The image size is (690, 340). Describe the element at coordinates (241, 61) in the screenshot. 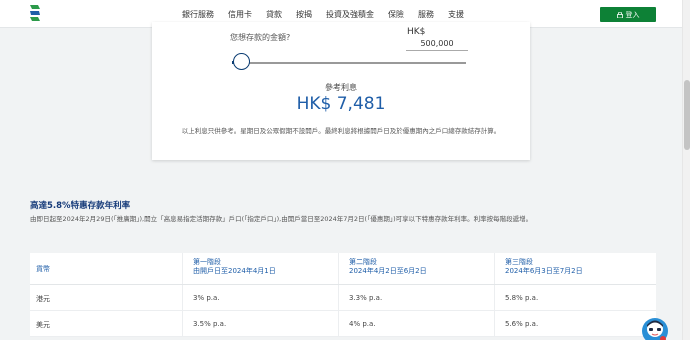

I see `deposit-slider-handle` at that location.